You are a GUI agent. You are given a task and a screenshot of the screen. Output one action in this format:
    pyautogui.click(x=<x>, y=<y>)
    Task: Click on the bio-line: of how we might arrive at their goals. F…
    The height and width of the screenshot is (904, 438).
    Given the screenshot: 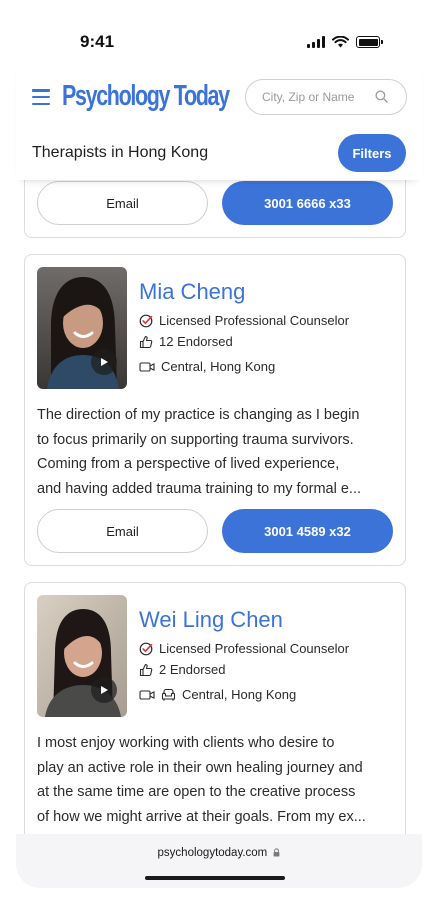 What is the action you would take?
    pyautogui.click(x=201, y=816)
    